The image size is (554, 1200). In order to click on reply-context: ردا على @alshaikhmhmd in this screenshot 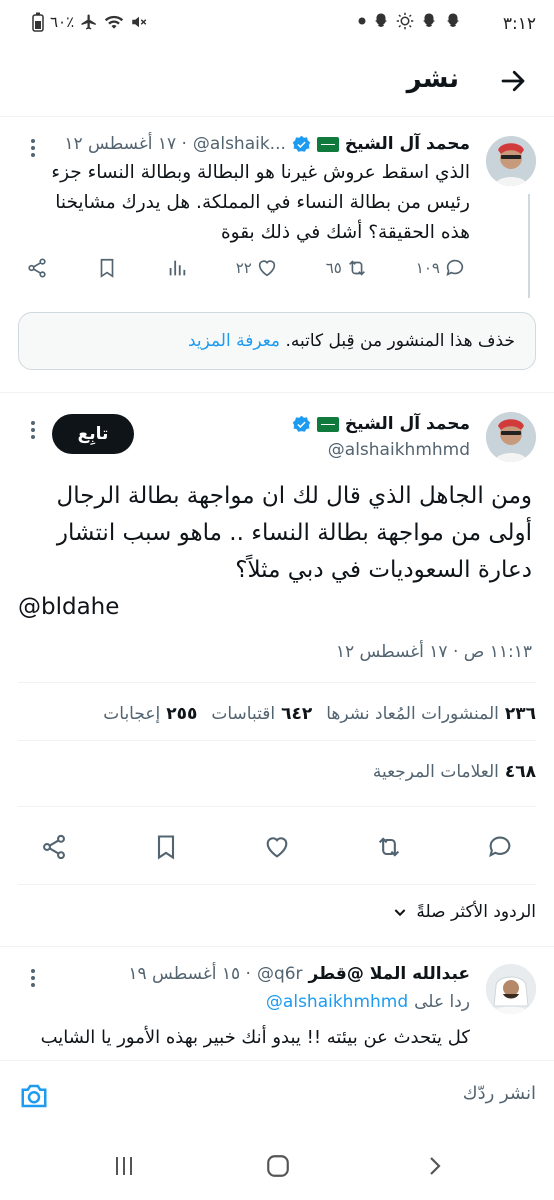, I will do `click(368, 1002)`.